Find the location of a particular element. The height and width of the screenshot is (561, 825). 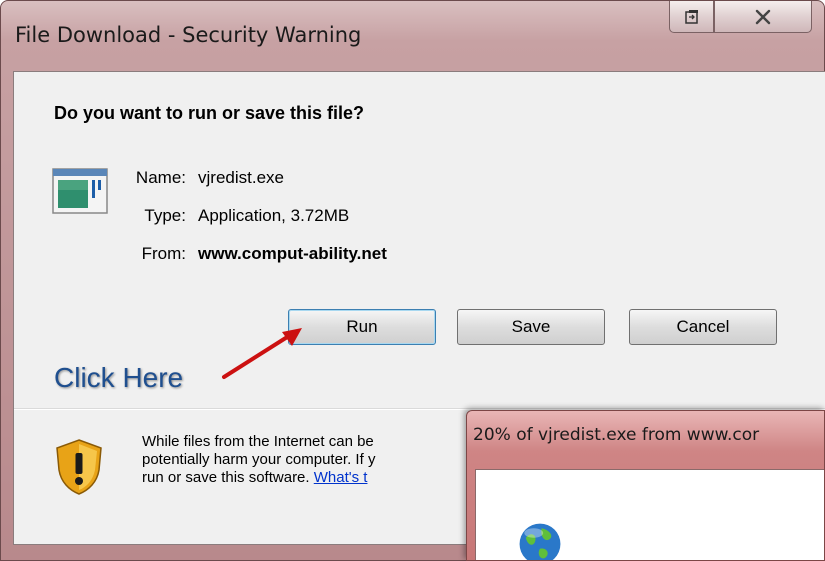

dialog-question: Do you want to run or save this file? is located at coordinates (209, 113).